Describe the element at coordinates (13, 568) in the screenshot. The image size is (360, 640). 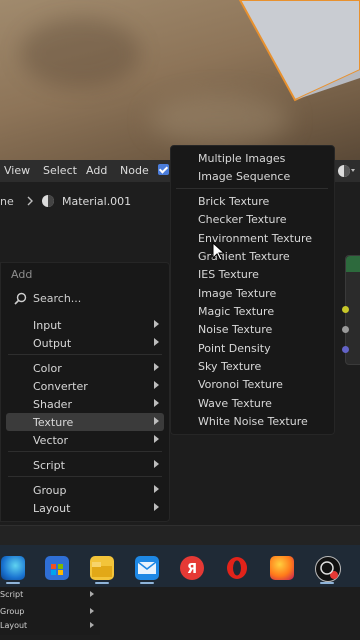
I see `edge-icon` at that location.